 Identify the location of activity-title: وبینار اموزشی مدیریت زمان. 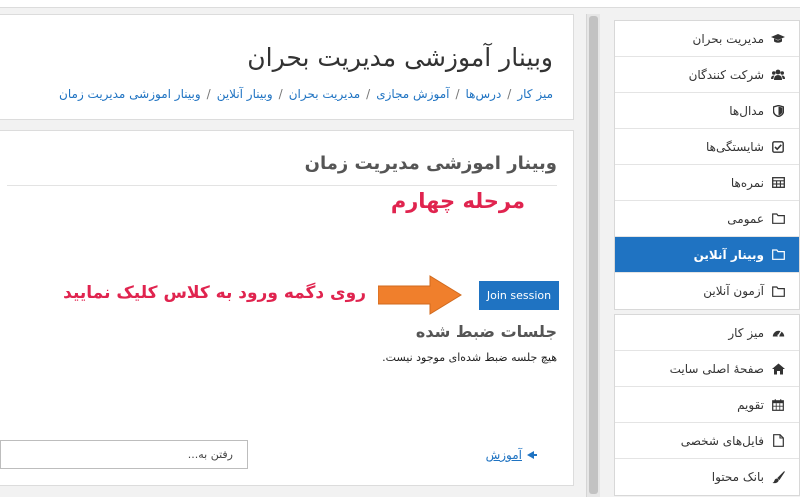
(430, 163).